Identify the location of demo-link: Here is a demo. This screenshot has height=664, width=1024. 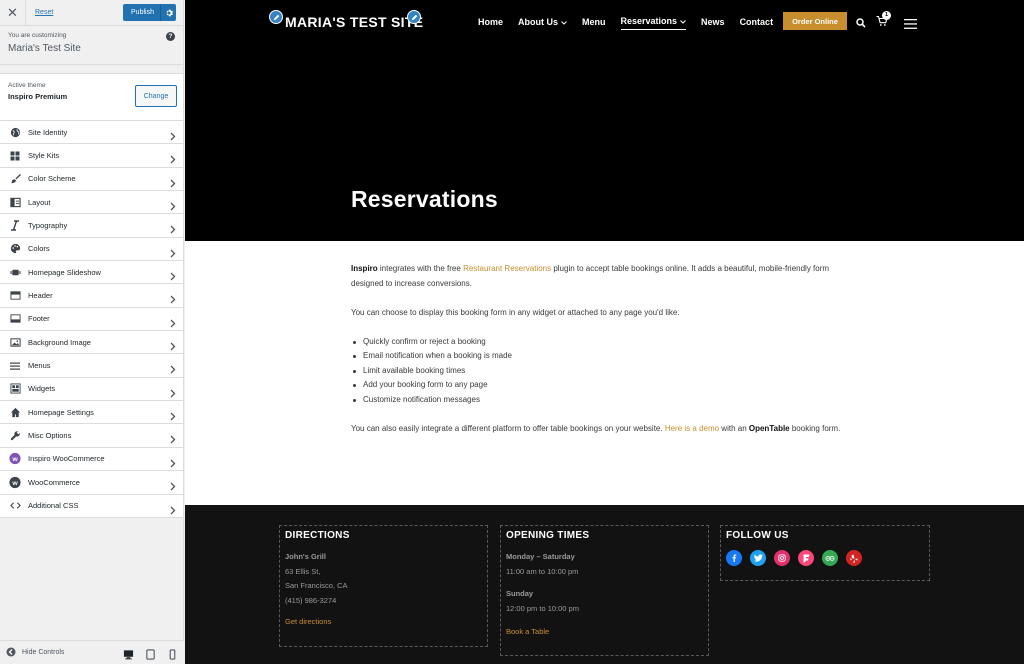
(692, 428).